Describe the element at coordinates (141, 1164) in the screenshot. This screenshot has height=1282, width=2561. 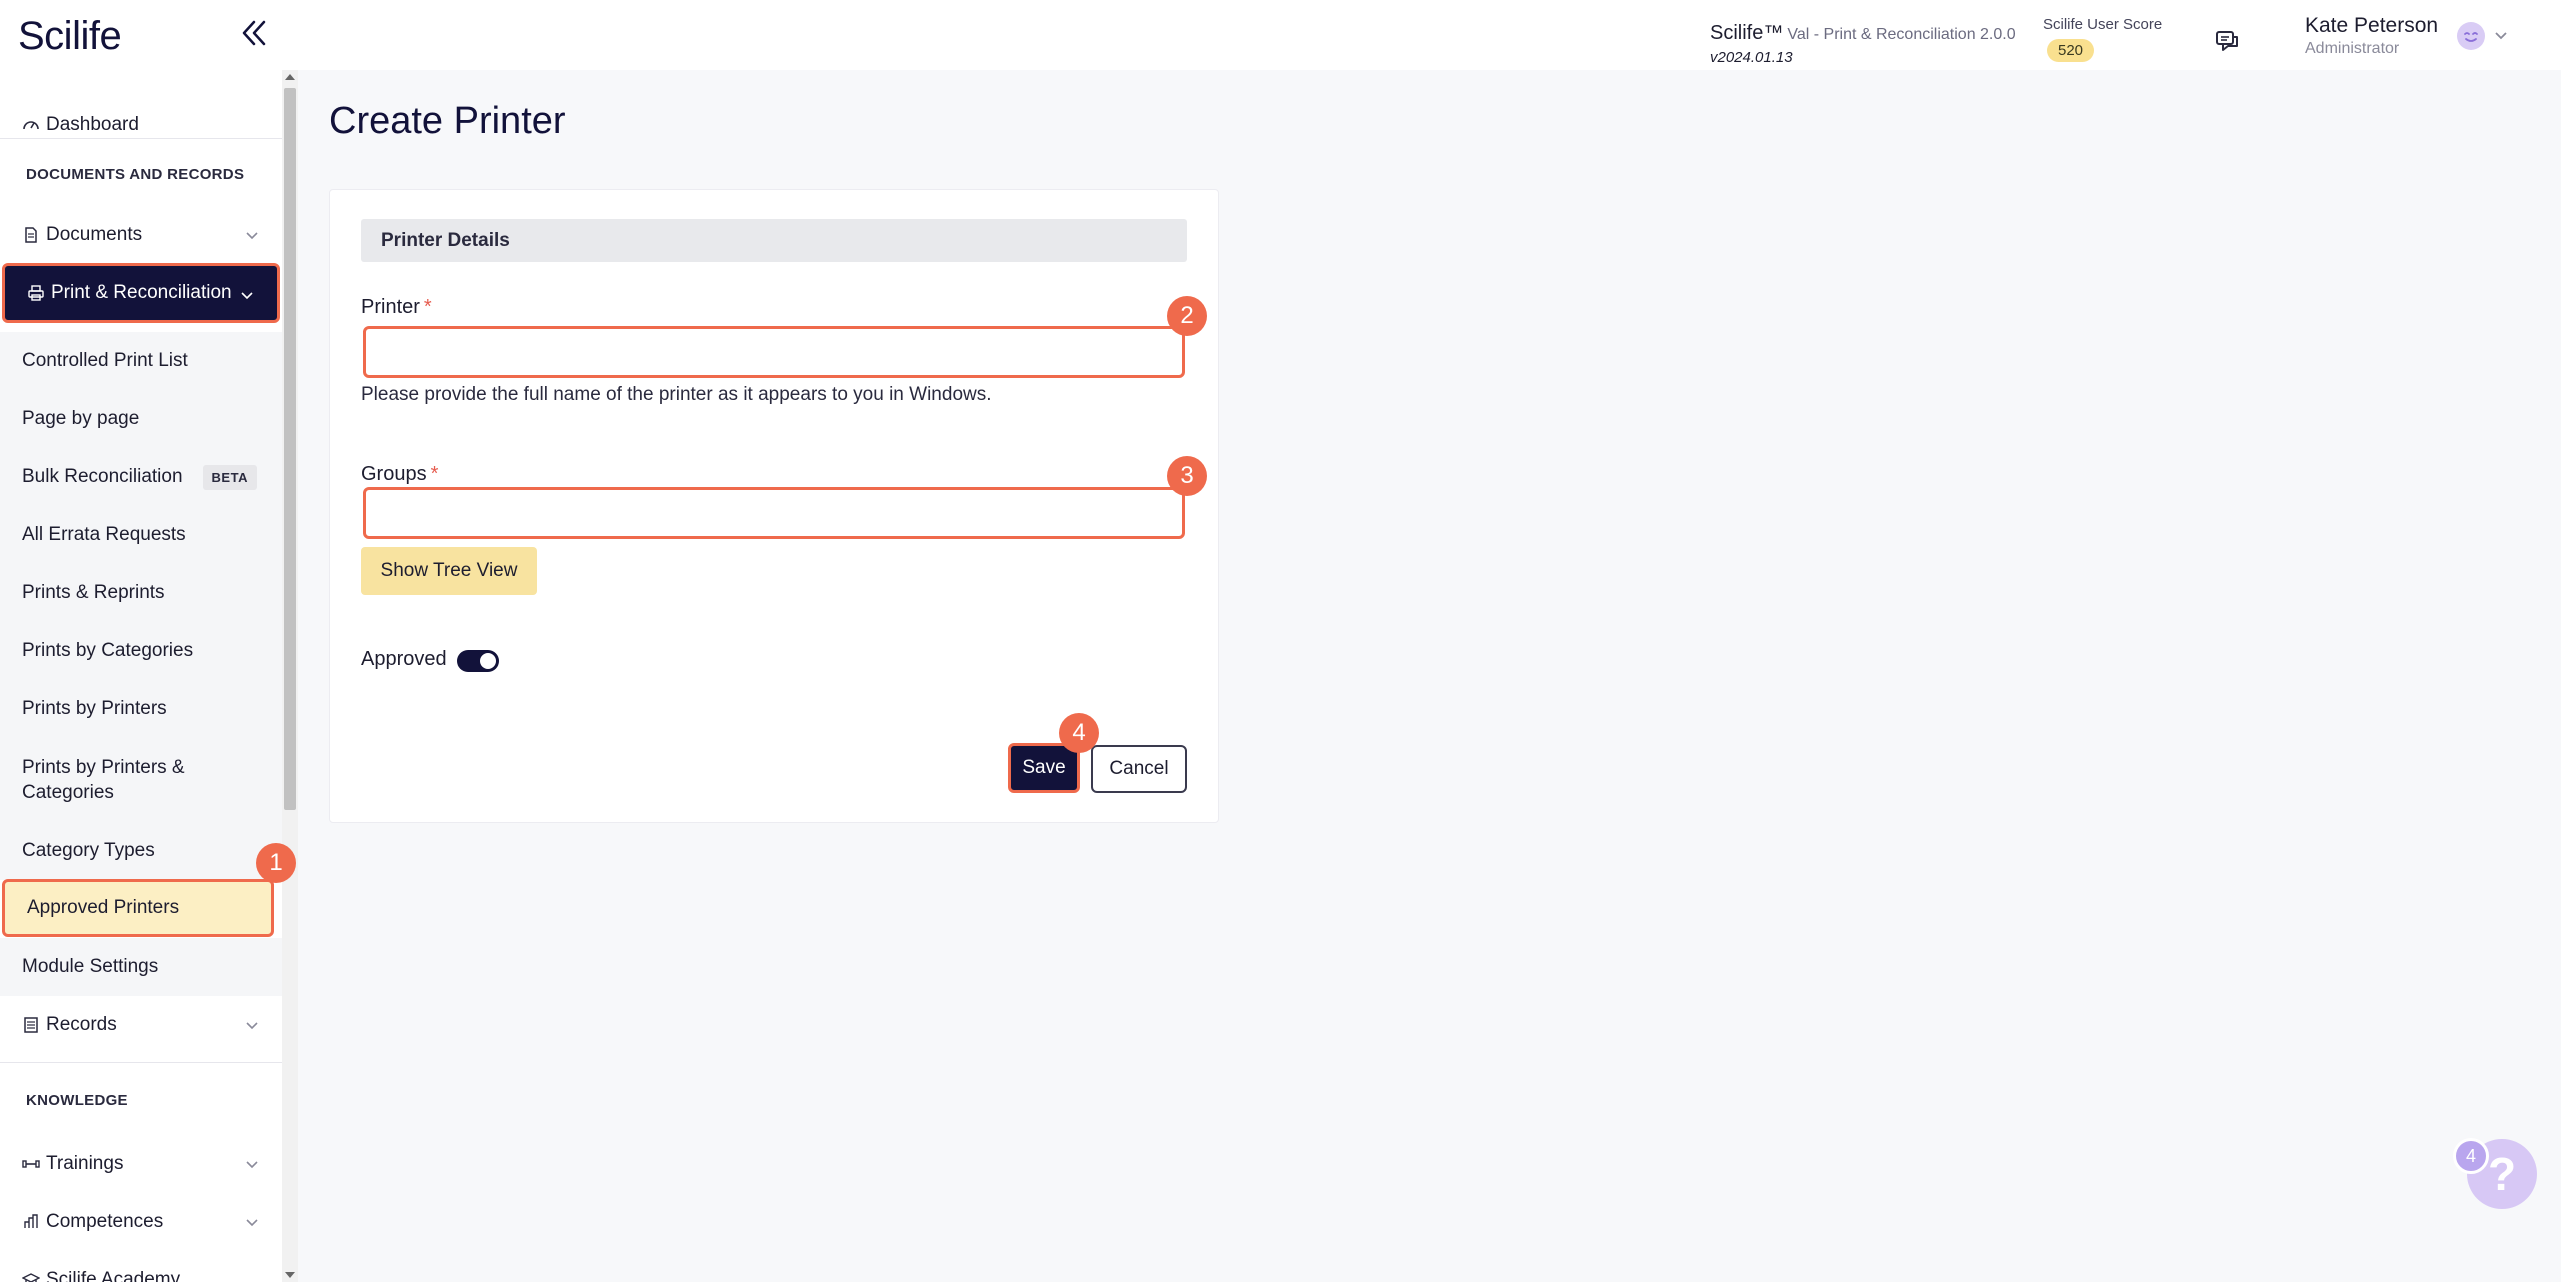
I see `sidebar-item-trainings: Trainings` at that location.